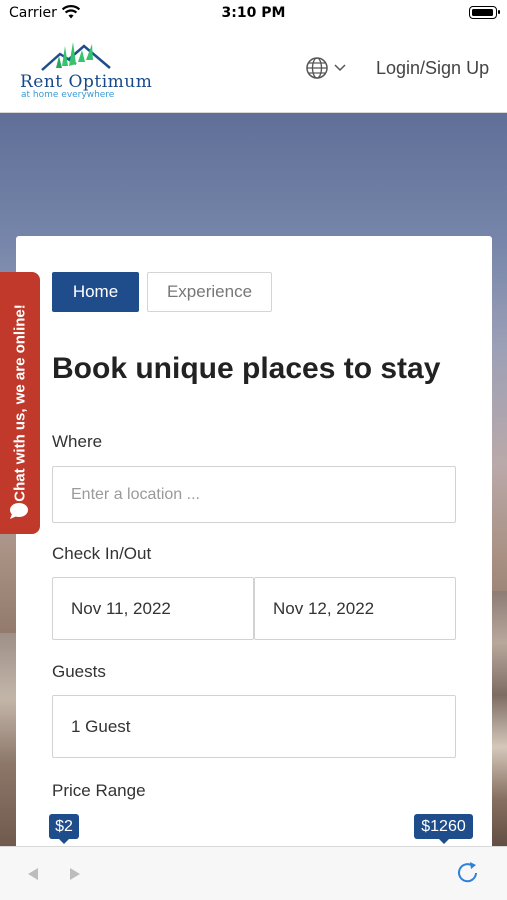 The width and height of the screenshot is (507, 900). Describe the element at coordinates (101, 726) in the screenshot. I see `guests-value: 1 Guest` at that location.